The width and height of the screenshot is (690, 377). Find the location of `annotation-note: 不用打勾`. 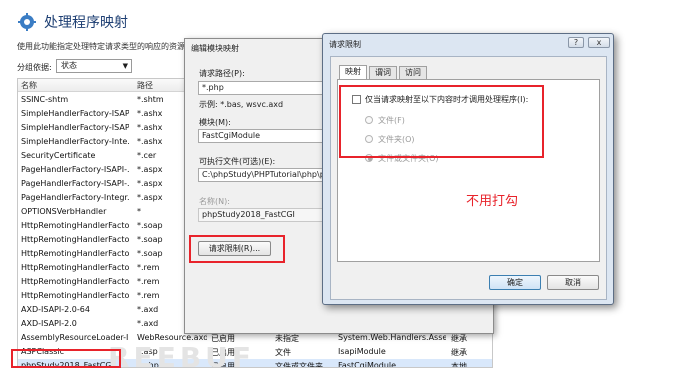

annotation-note: 不用打勾 is located at coordinates (492, 201).